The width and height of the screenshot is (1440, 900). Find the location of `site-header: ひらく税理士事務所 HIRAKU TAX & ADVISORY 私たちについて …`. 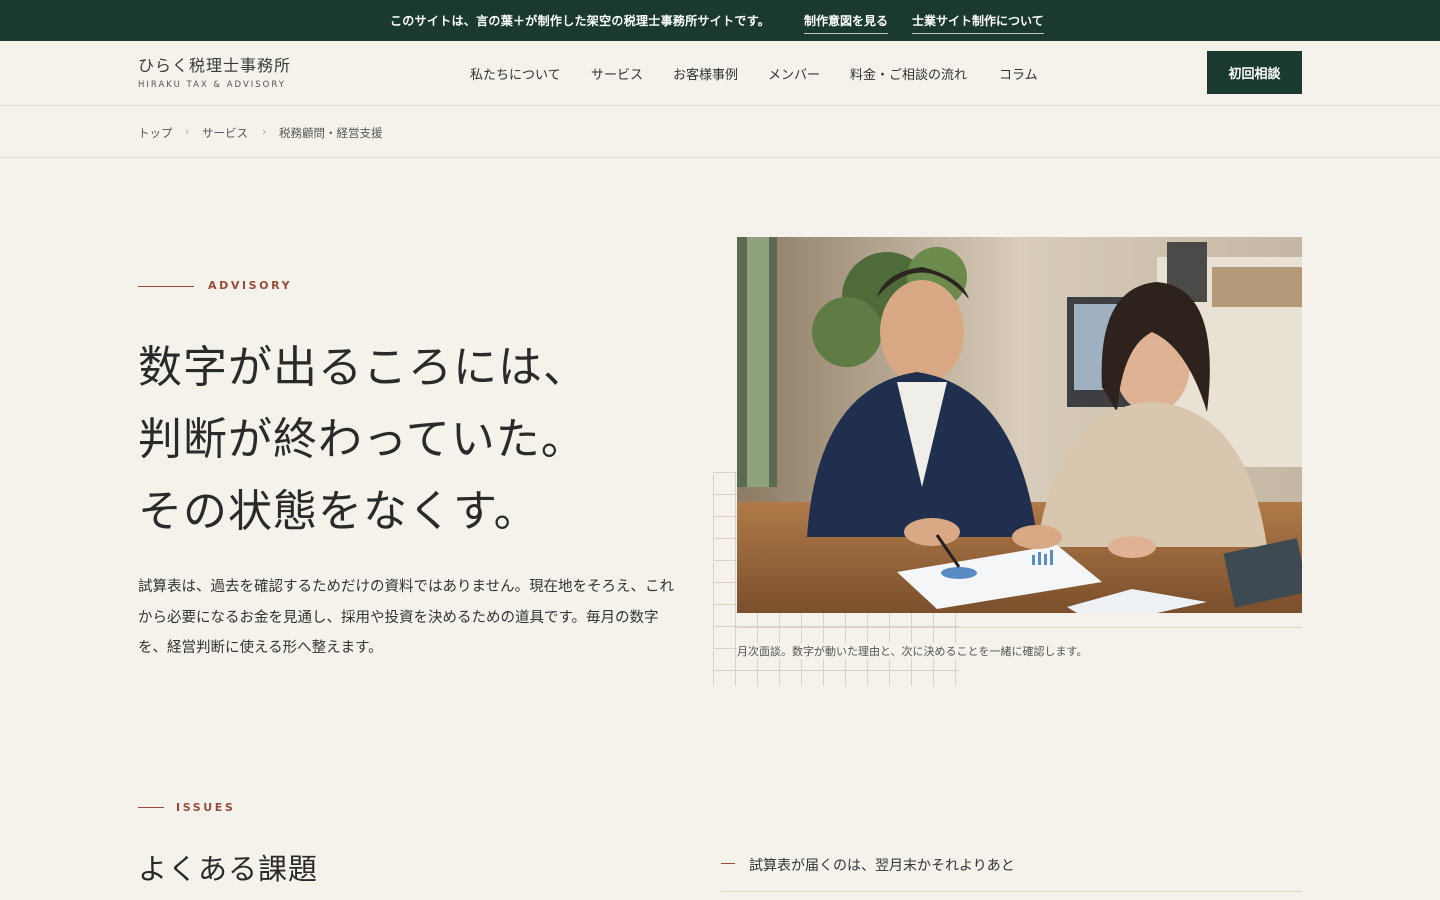

site-header: ひらく税理士事務所 HIRAKU TAX & ADVISORY 私たちについて … is located at coordinates (720, 73).